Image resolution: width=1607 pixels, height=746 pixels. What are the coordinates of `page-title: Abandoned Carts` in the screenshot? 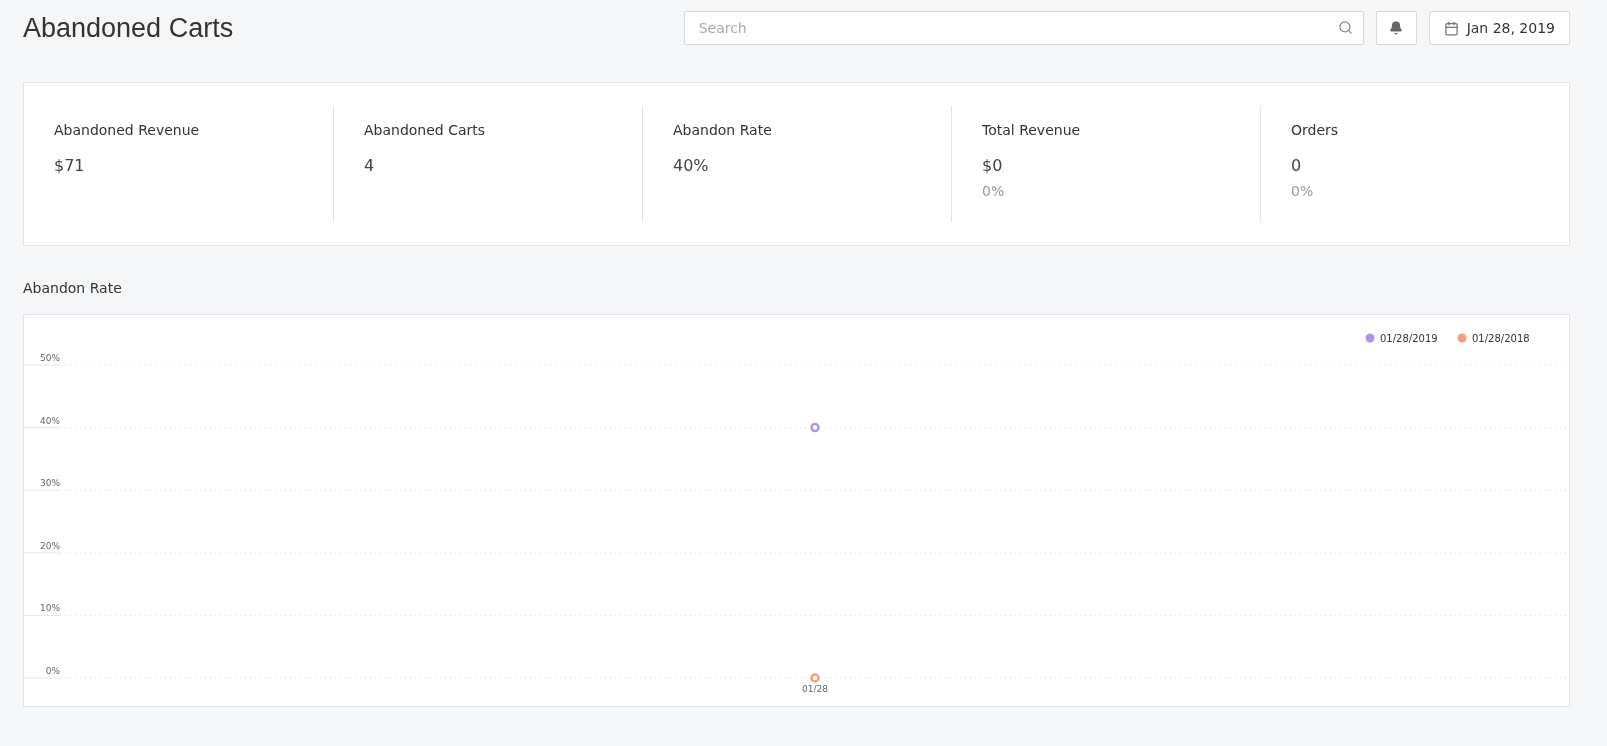 It's located at (129, 28).